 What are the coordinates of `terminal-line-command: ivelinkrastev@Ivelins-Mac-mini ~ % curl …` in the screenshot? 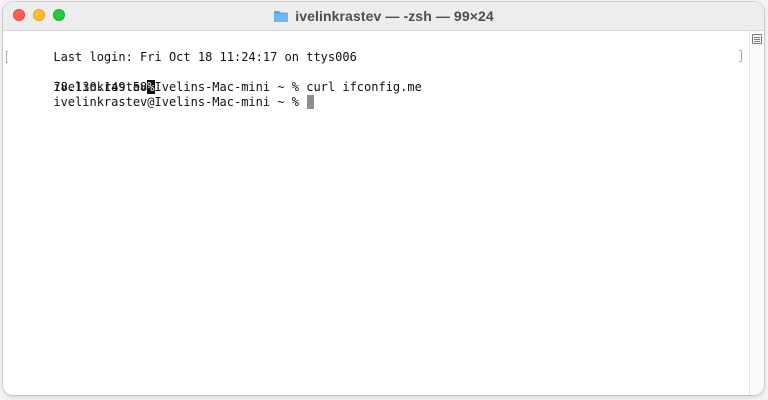 It's located at (379, 57).